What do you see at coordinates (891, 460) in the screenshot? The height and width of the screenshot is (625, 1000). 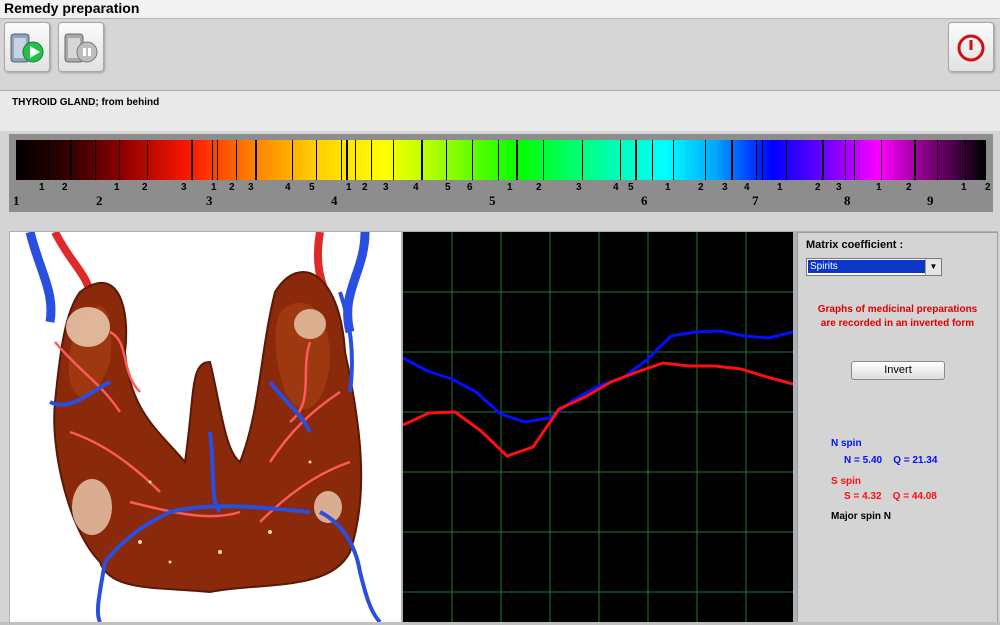 I see `n-spin-values: N = 5.40 Q = 21.34` at bounding box center [891, 460].